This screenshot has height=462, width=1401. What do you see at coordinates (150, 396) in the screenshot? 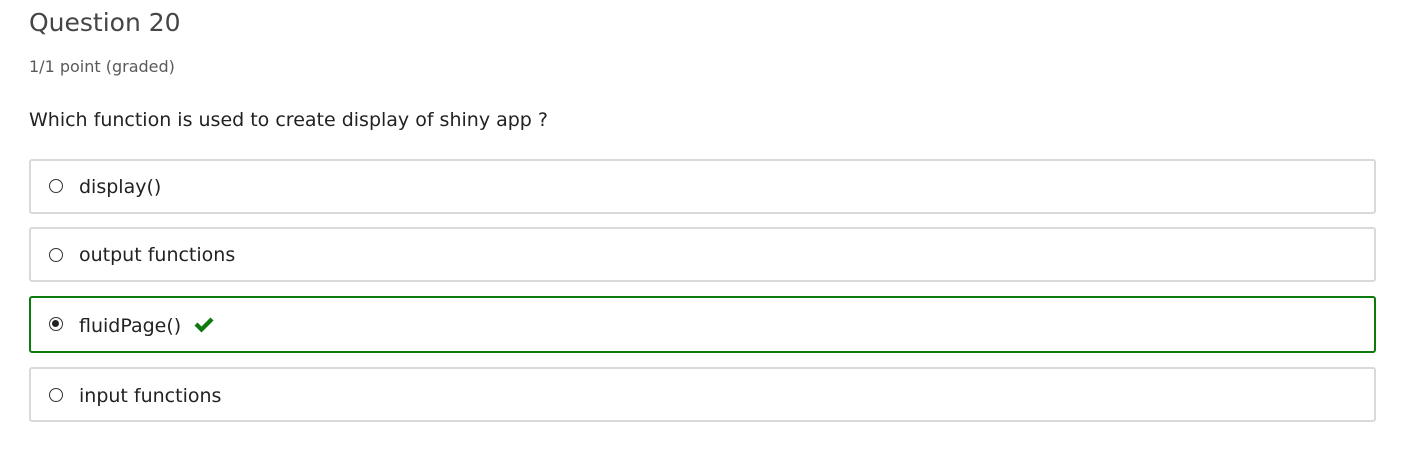
I see `choice-label-4: input functions` at bounding box center [150, 396].